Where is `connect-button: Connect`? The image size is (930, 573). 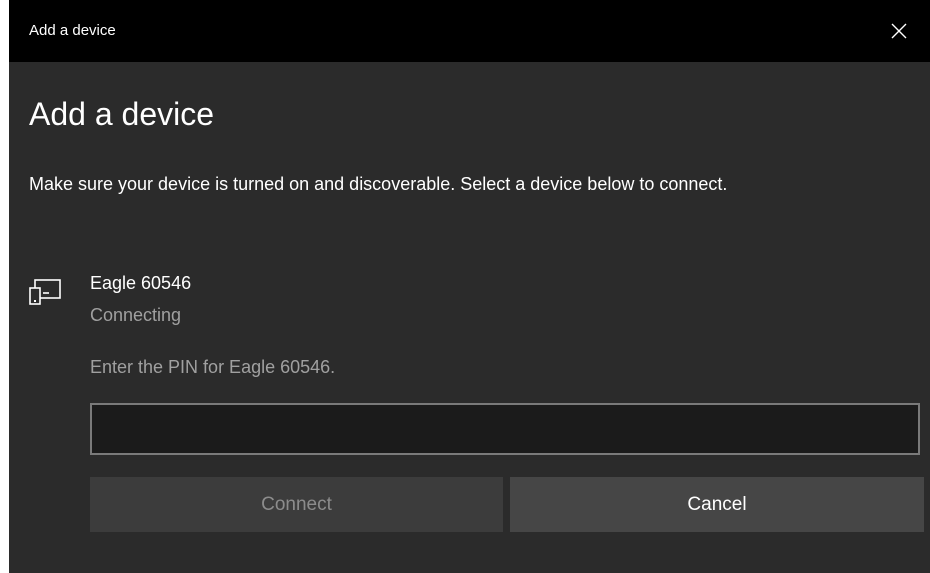
connect-button: Connect is located at coordinates (296, 504).